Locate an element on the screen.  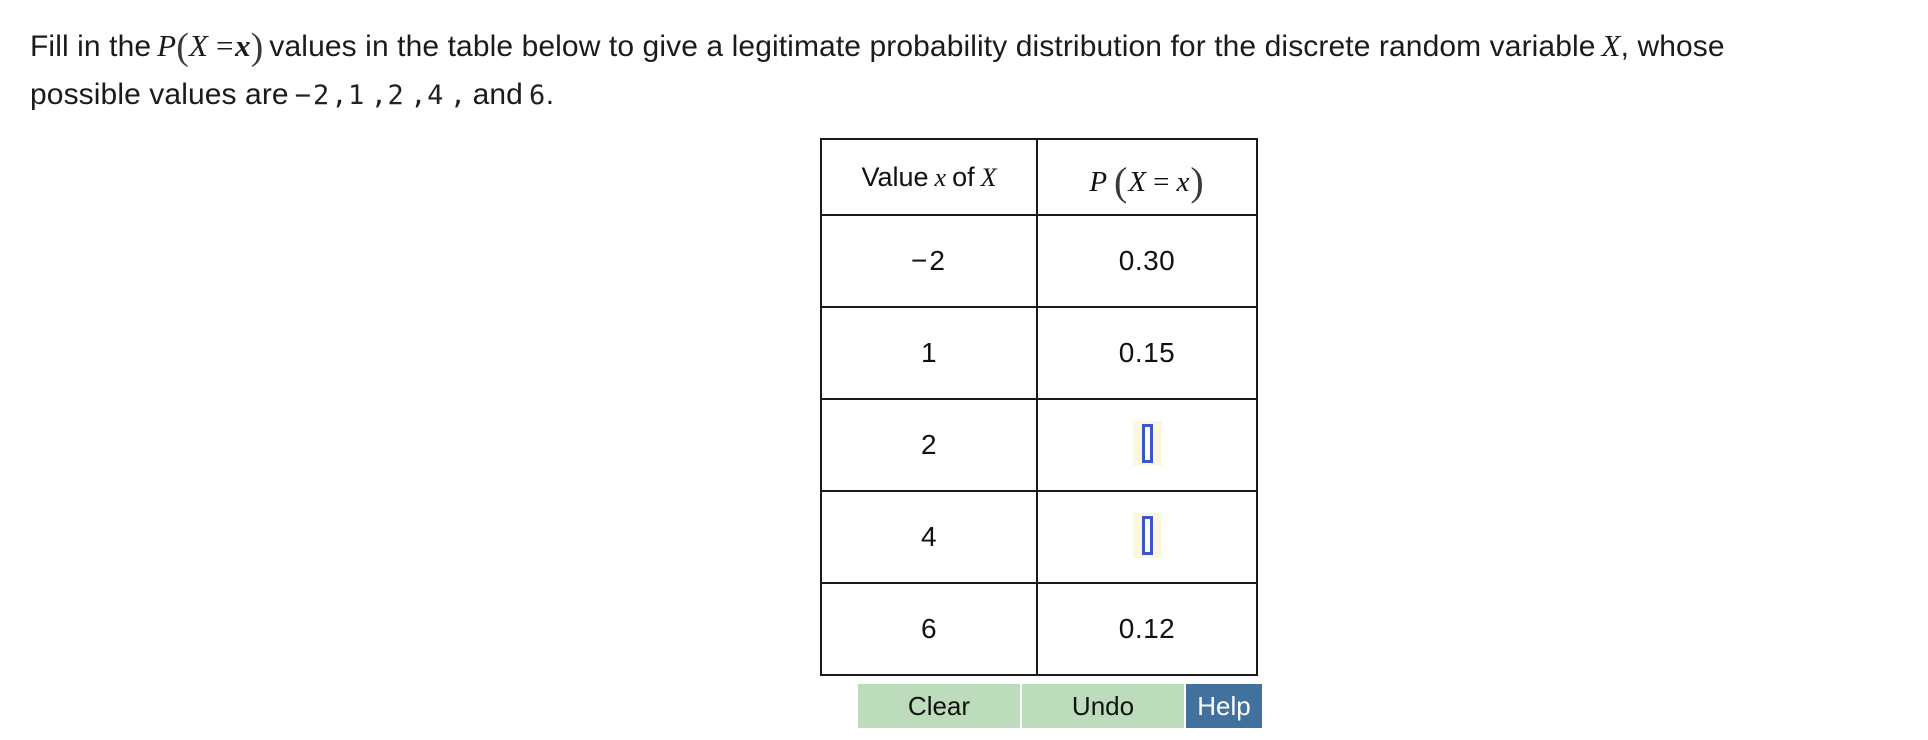
header-value-label: Value x of X is located at coordinates (928, 177).